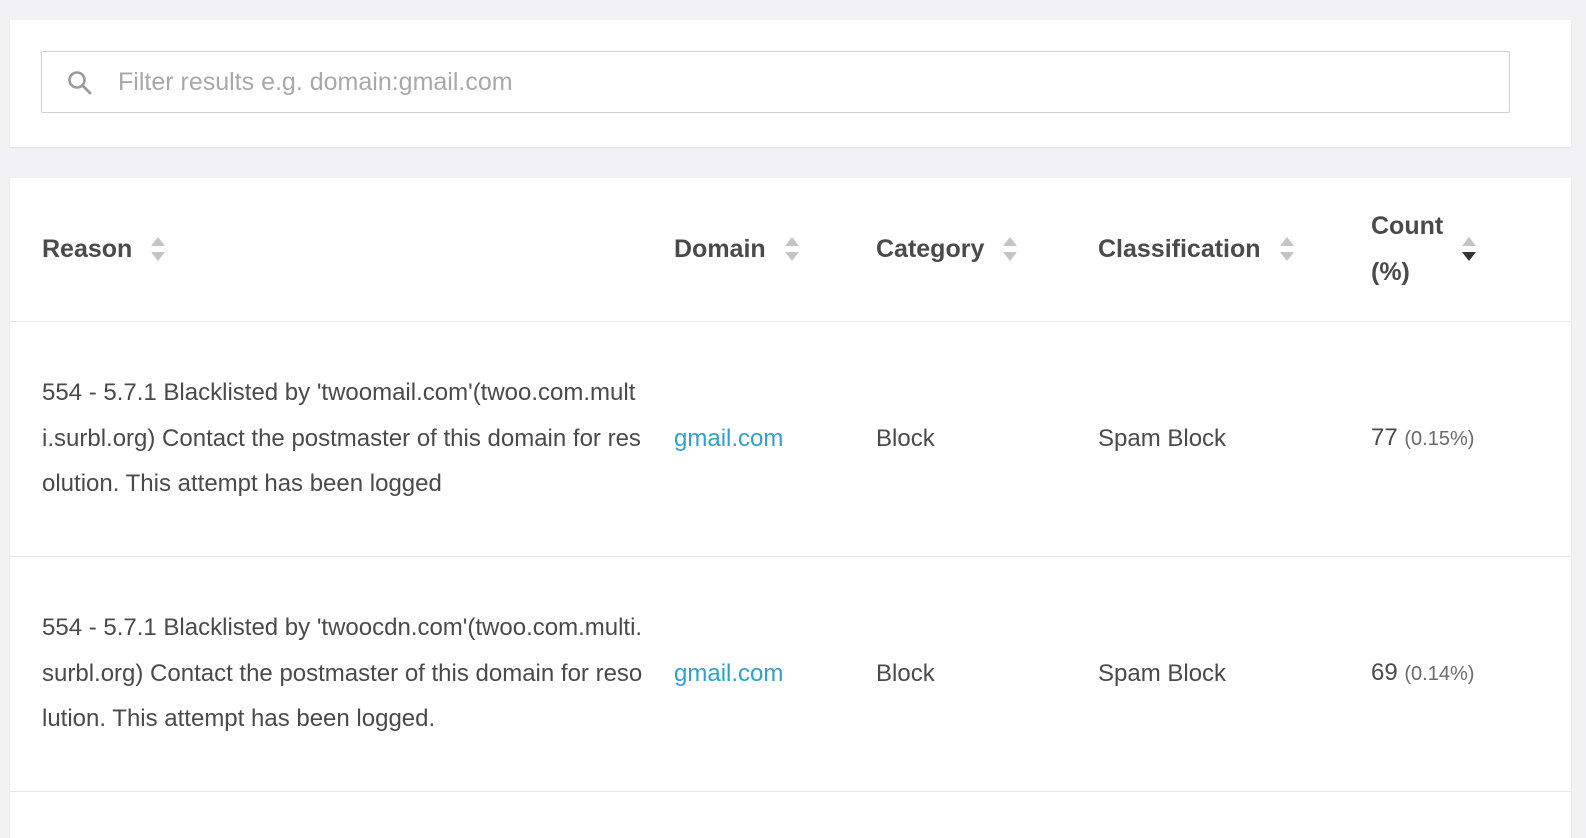  Describe the element at coordinates (987, 250) in the screenshot. I see `column-header-category: Category` at that location.